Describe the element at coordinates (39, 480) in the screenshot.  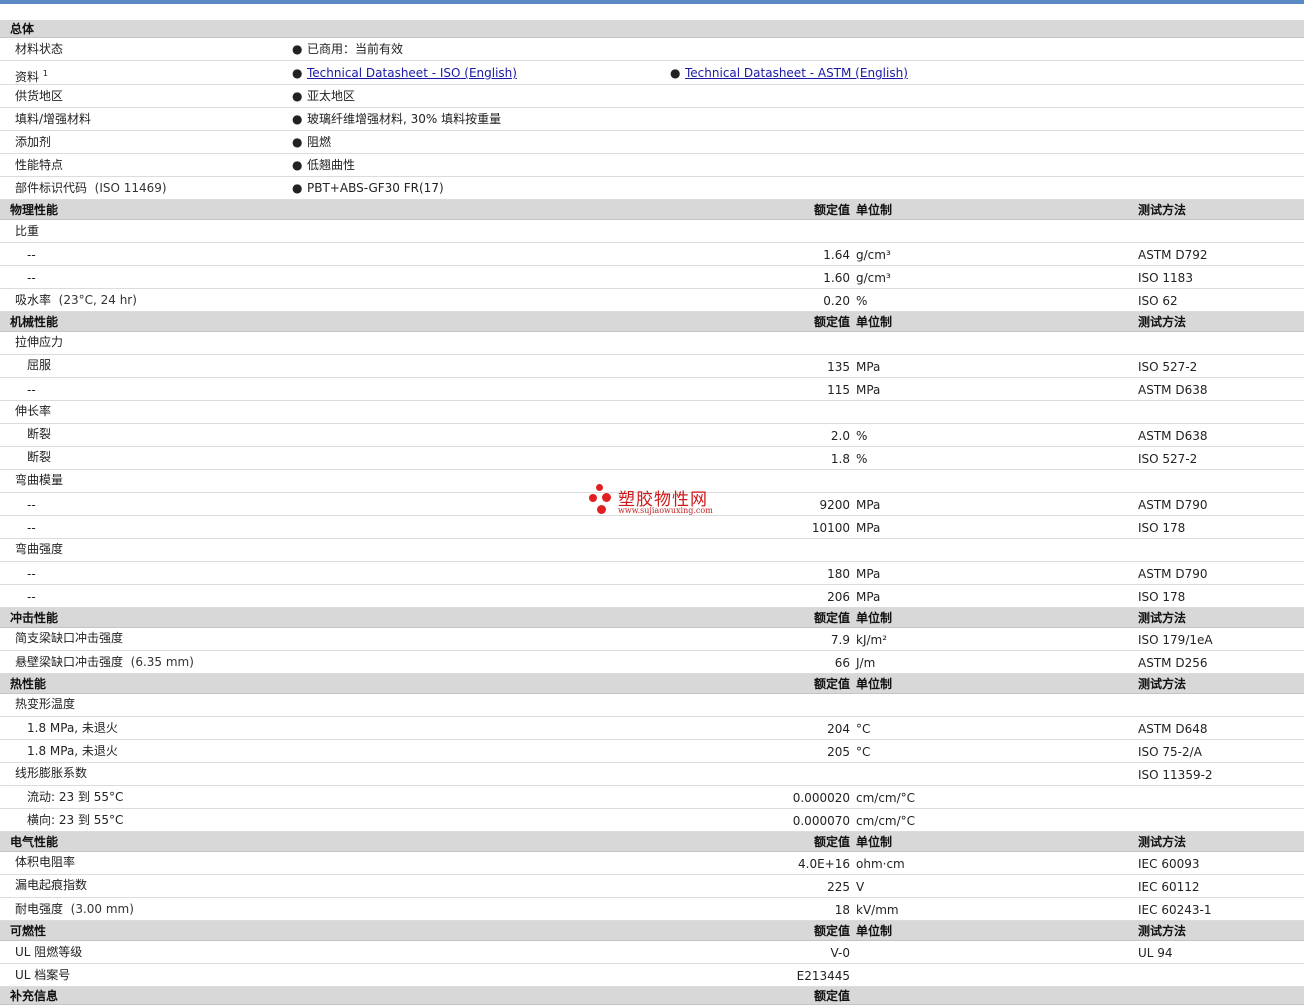
I see `property-label: 弯曲模量` at that location.